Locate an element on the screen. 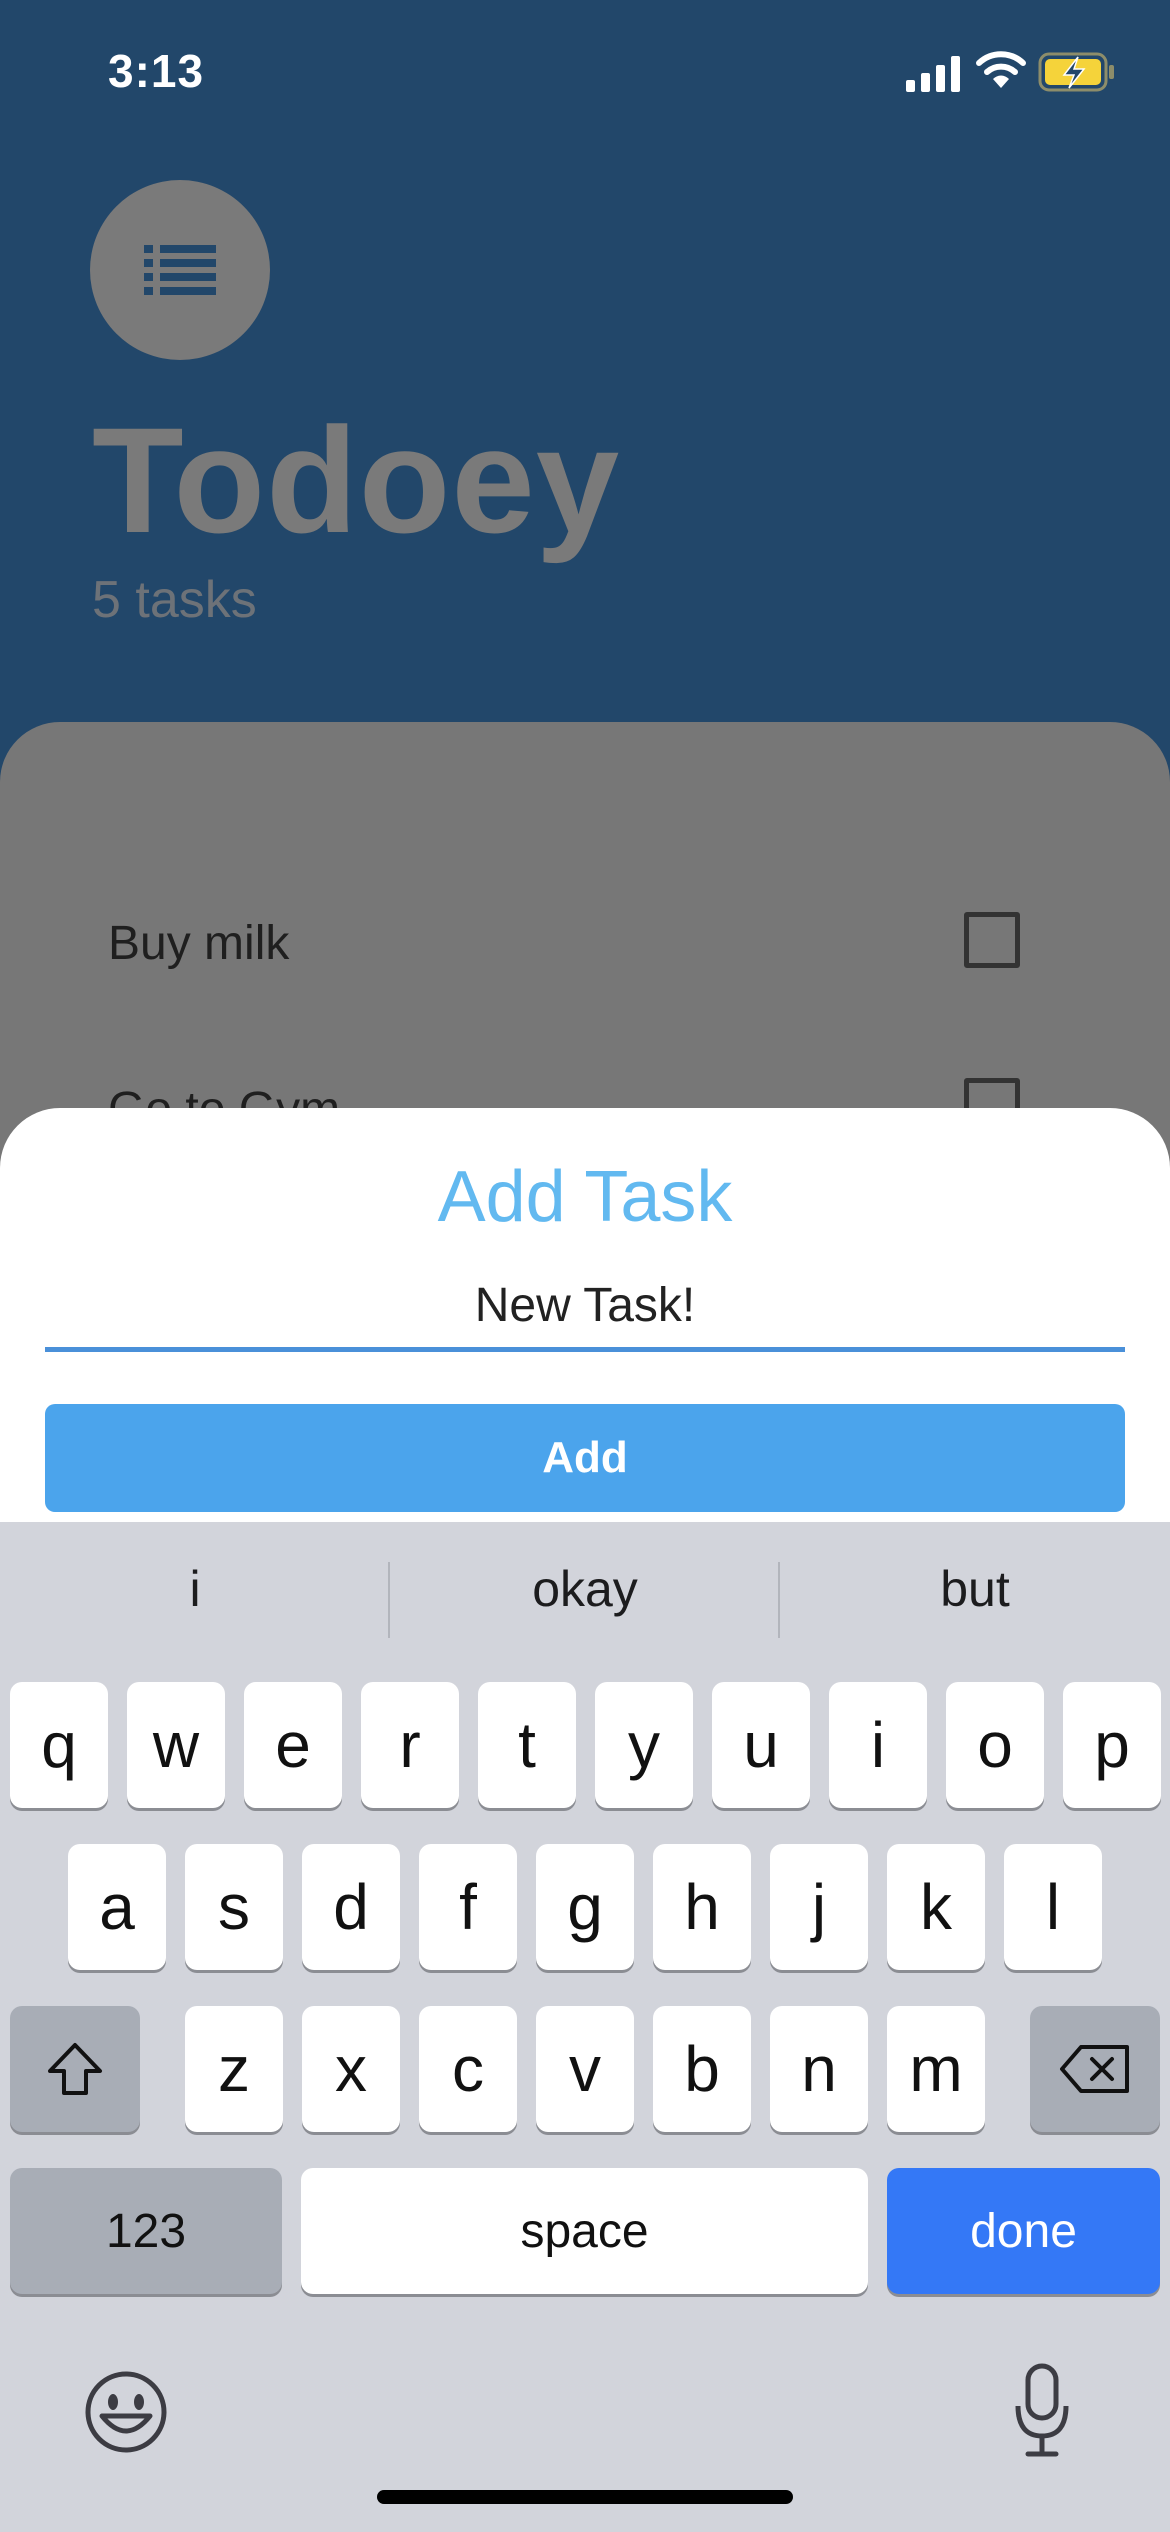  key-j: j is located at coordinates (819, 1907).